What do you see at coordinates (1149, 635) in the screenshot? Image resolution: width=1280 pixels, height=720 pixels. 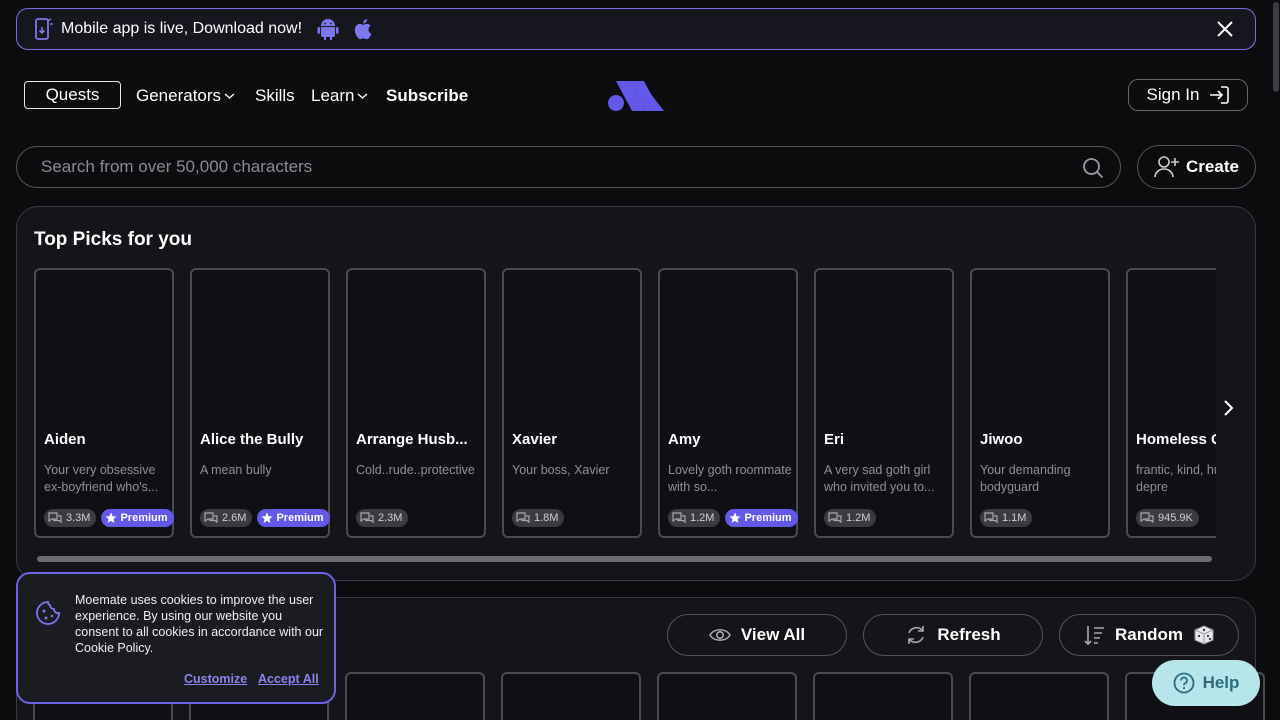 I see `random-button: Random` at bounding box center [1149, 635].